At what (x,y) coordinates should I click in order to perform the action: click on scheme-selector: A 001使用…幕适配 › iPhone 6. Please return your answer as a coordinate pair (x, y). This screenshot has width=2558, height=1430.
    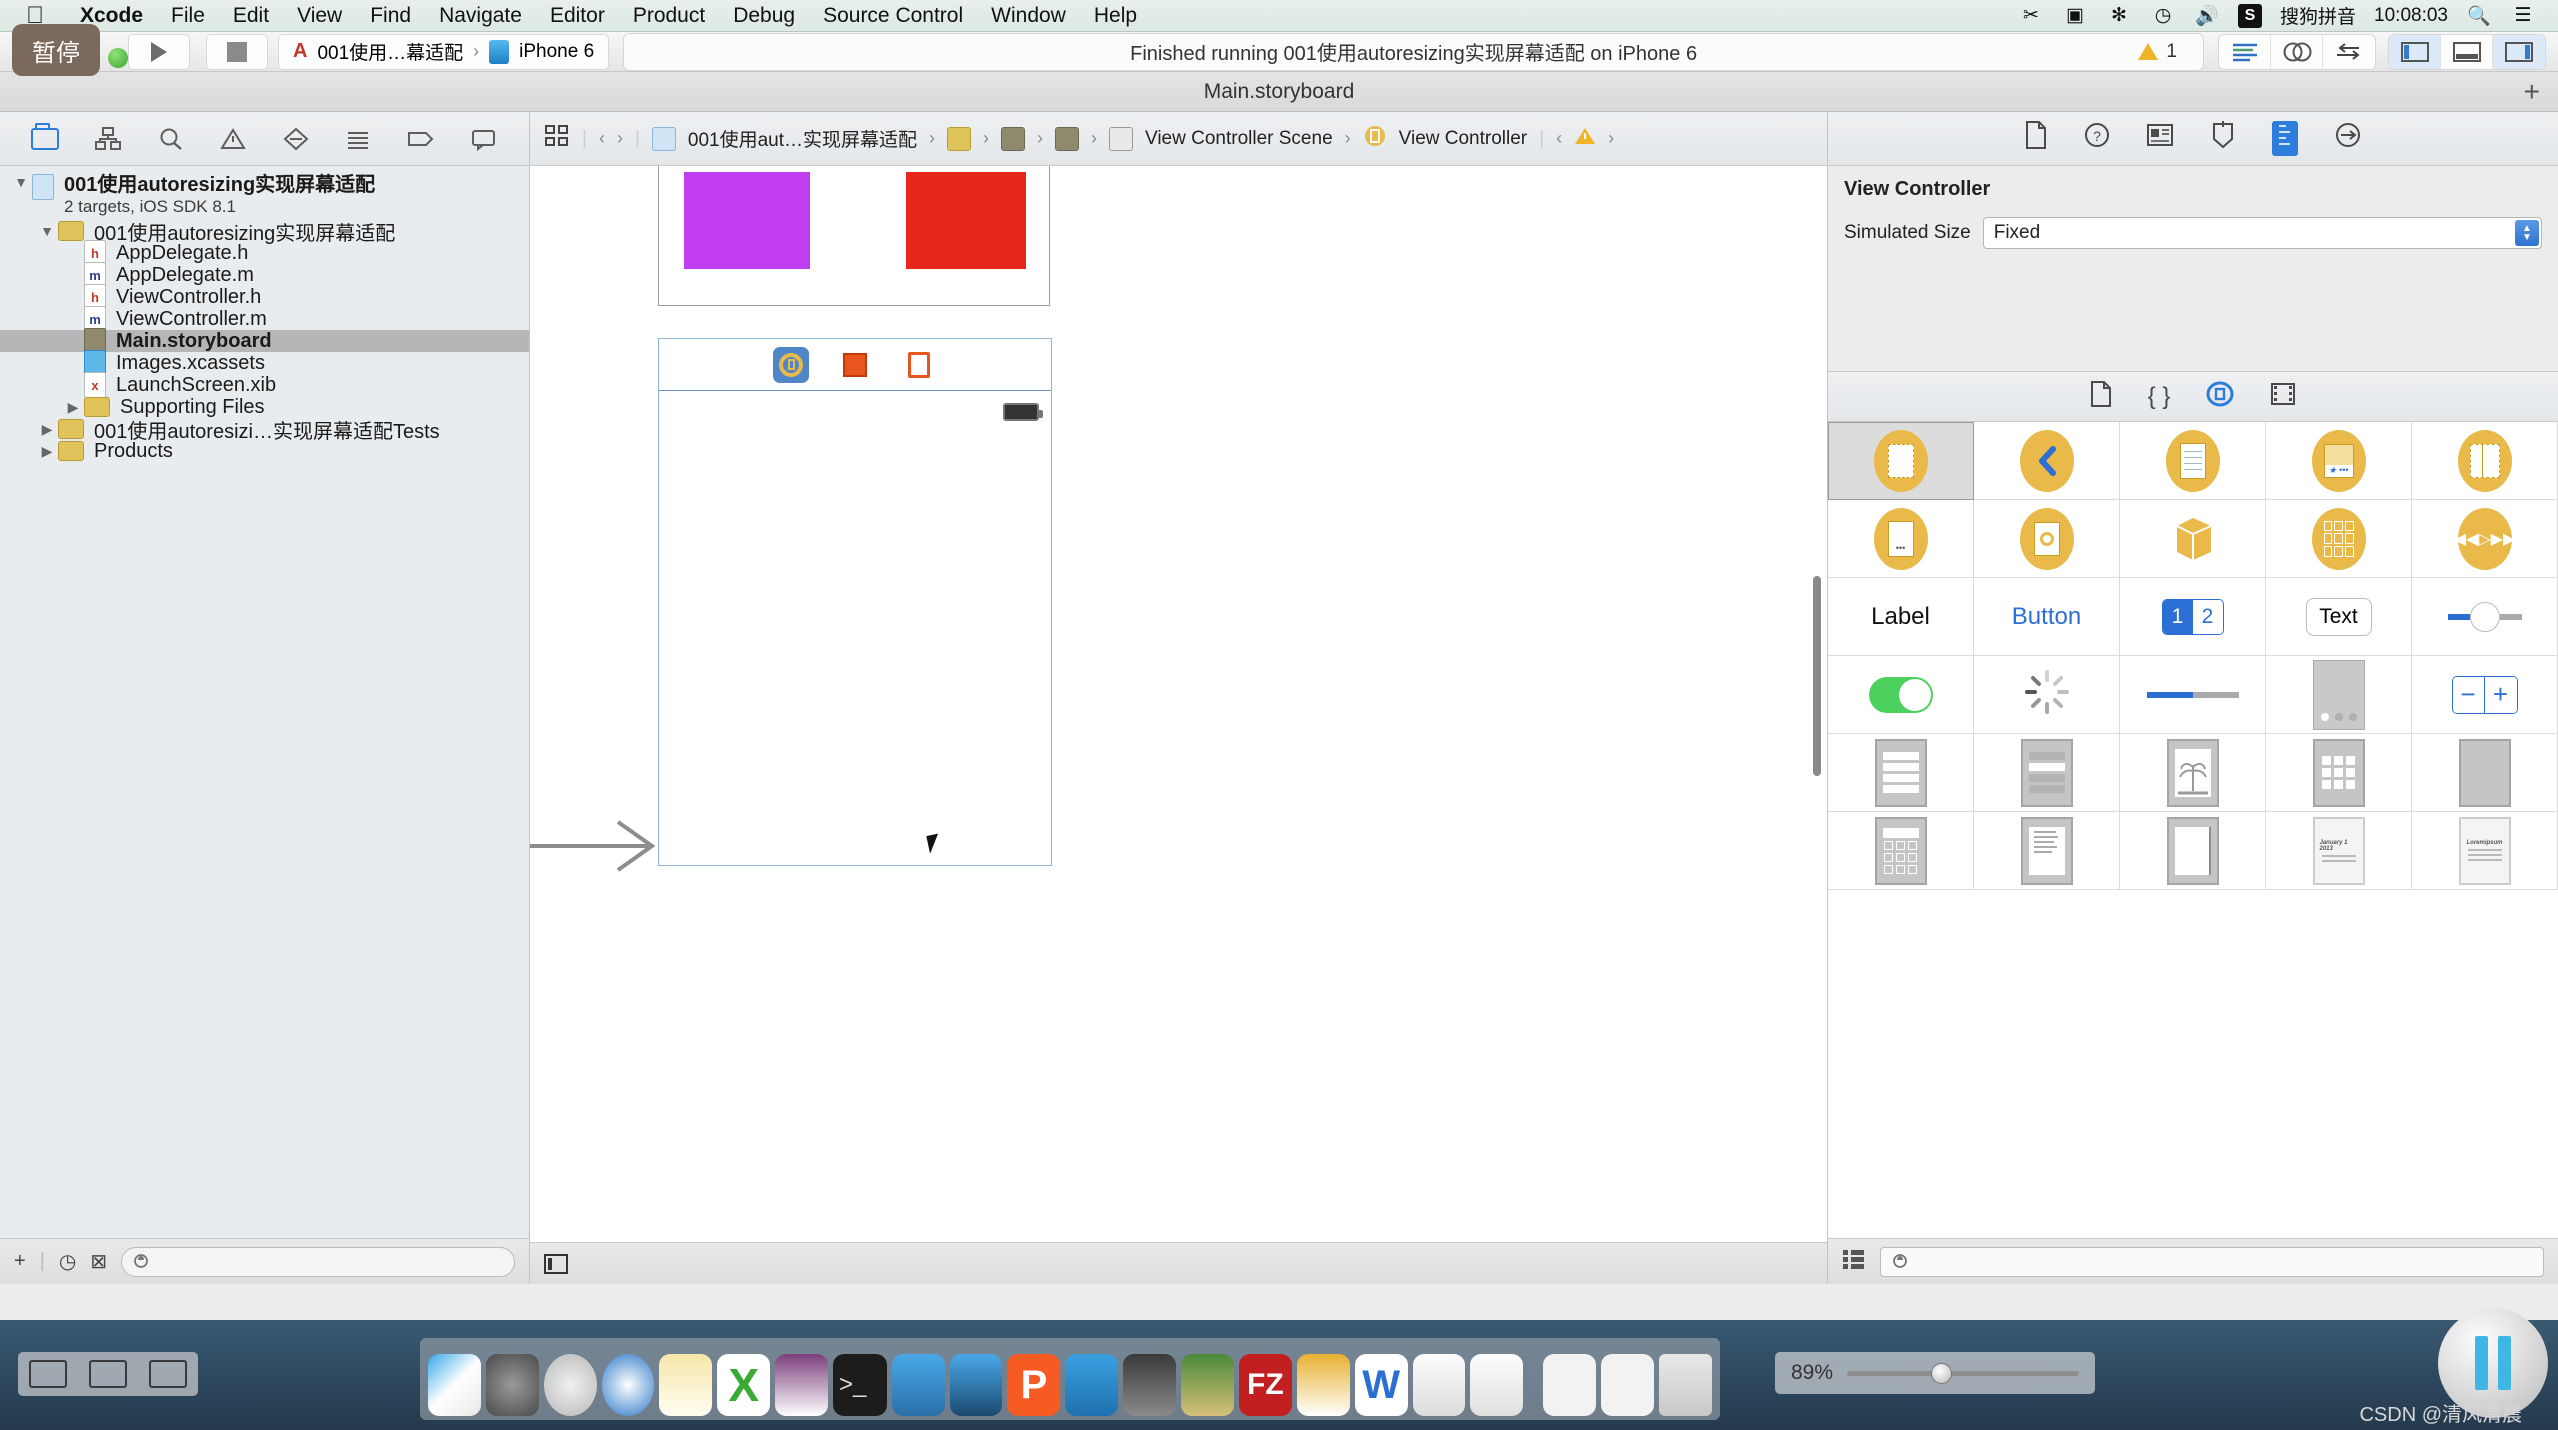
    Looking at the image, I should click on (444, 51).